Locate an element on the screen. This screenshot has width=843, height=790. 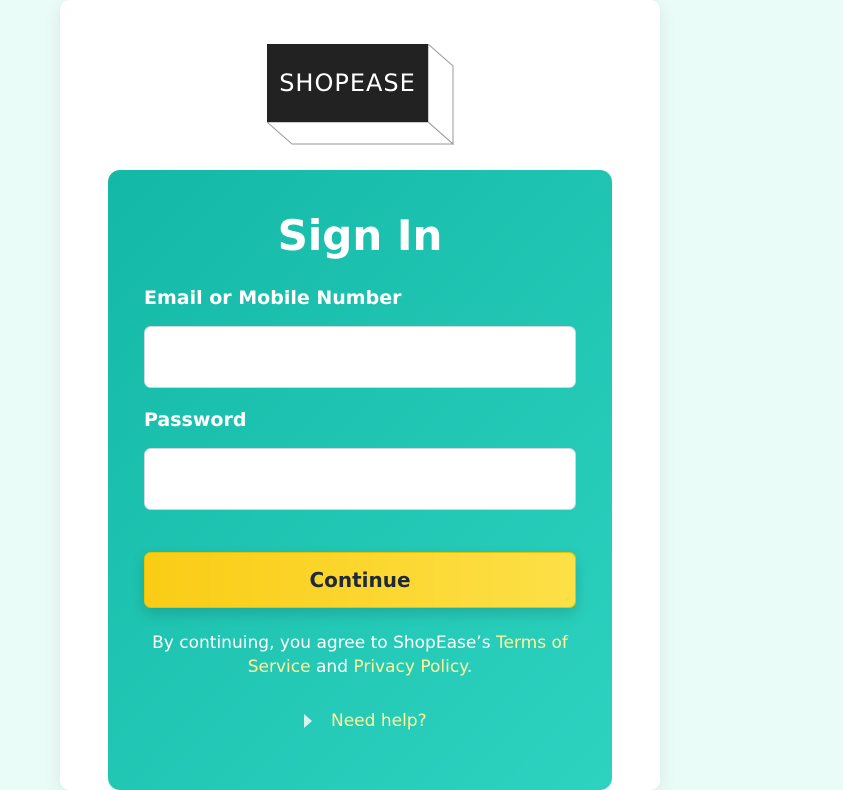
terms-prefix: By continuing, you agree to ShopEase’s is located at coordinates (324, 643).